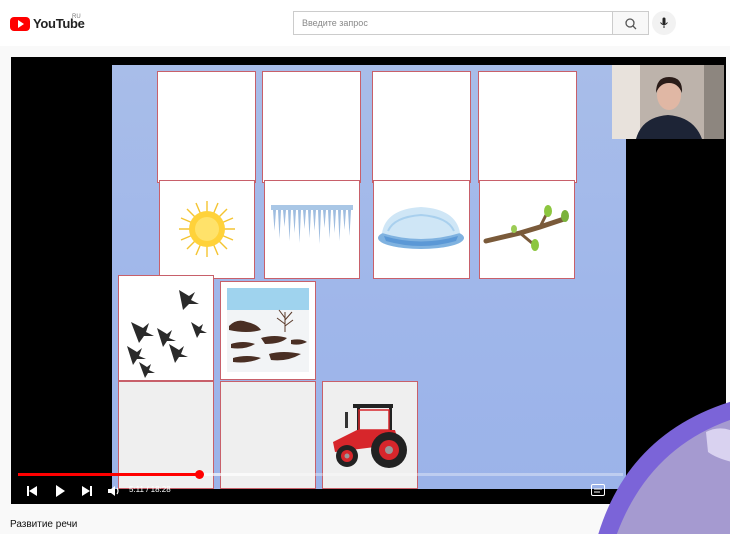 This screenshot has width=730, height=534. I want to click on search-box, so click(453, 23).